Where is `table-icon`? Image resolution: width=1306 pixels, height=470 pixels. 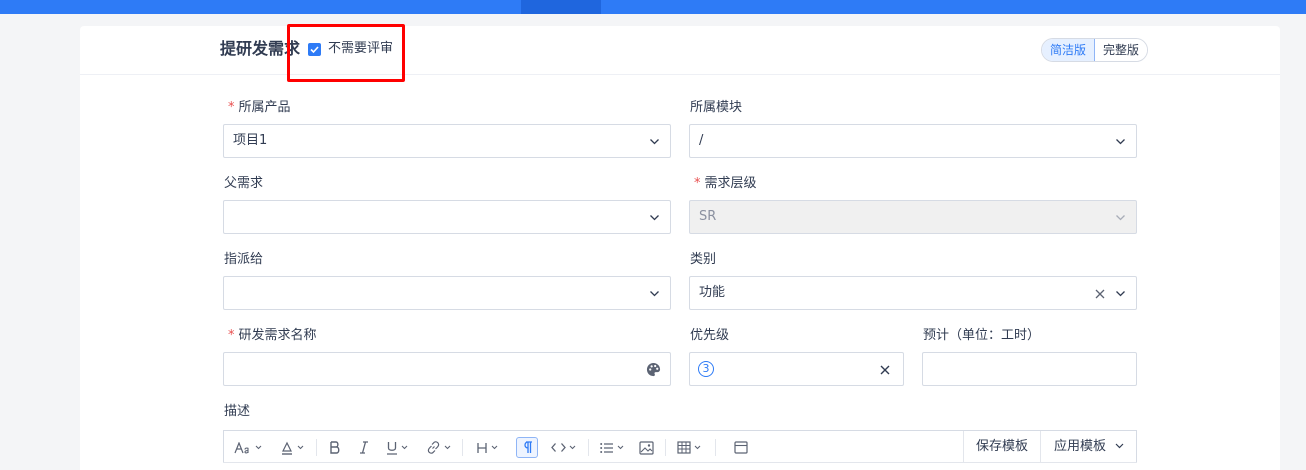
table-icon is located at coordinates (684, 447).